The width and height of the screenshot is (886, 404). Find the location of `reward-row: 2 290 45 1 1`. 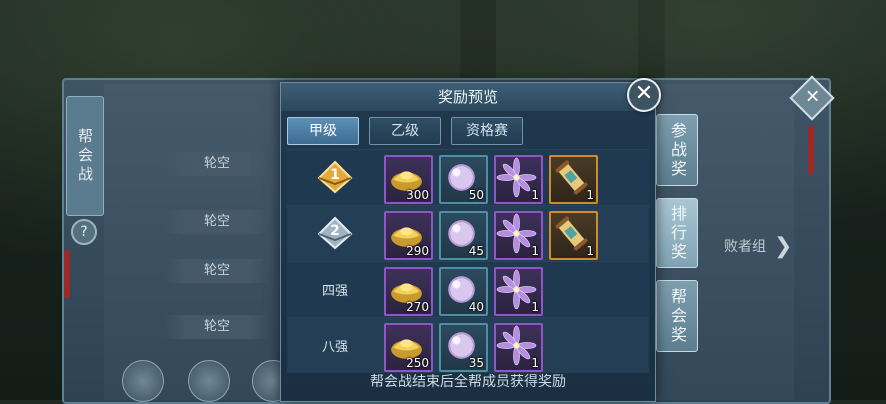

reward-row: 2 290 45 1 1 is located at coordinates (468, 233).